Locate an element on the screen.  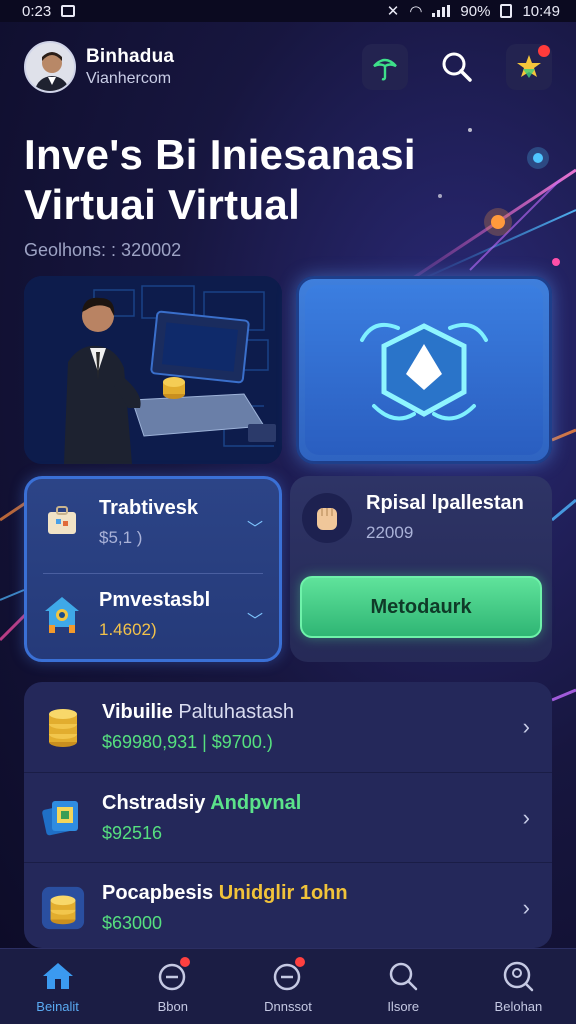
hero-illustration-card is located at coordinates (153, 370).